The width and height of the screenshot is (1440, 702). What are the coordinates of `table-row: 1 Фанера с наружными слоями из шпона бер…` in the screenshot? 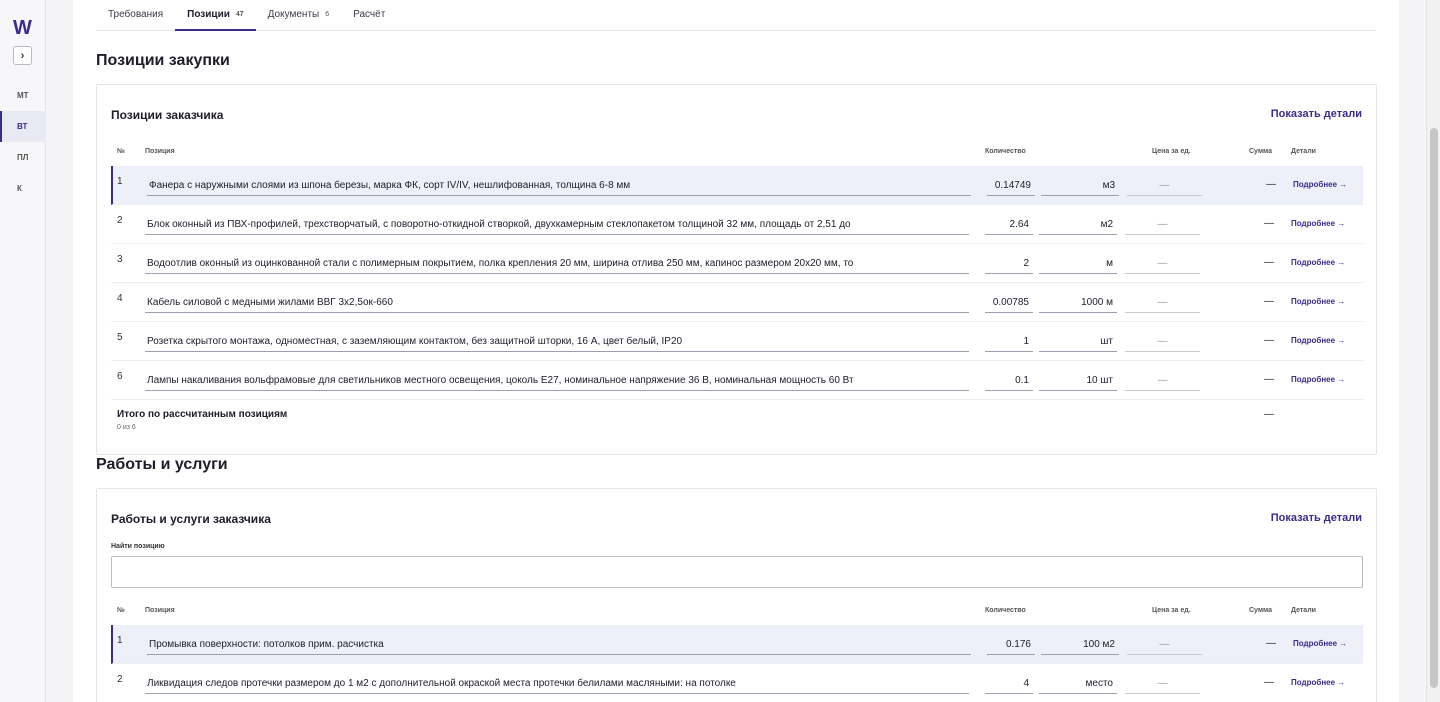 It's located at (737, 185).